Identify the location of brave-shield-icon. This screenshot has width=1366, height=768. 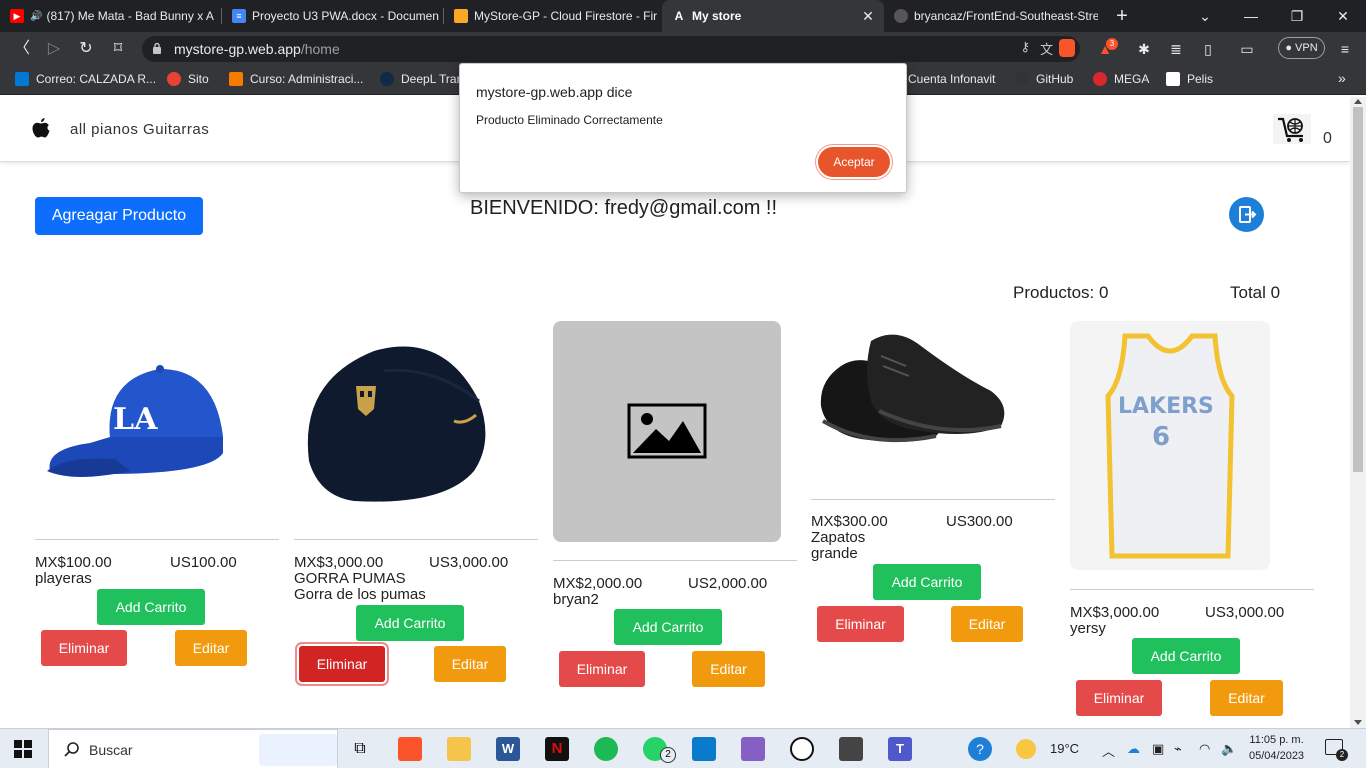
(1067, 48).